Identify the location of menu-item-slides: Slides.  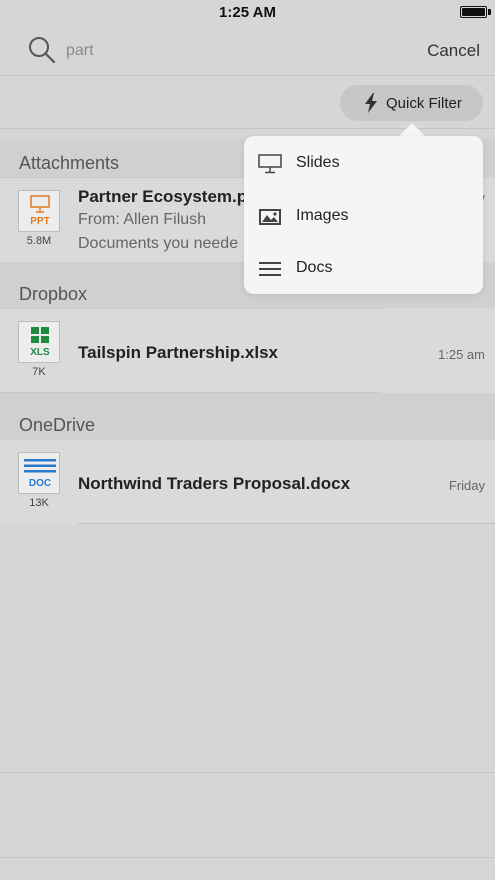
(363, 164).